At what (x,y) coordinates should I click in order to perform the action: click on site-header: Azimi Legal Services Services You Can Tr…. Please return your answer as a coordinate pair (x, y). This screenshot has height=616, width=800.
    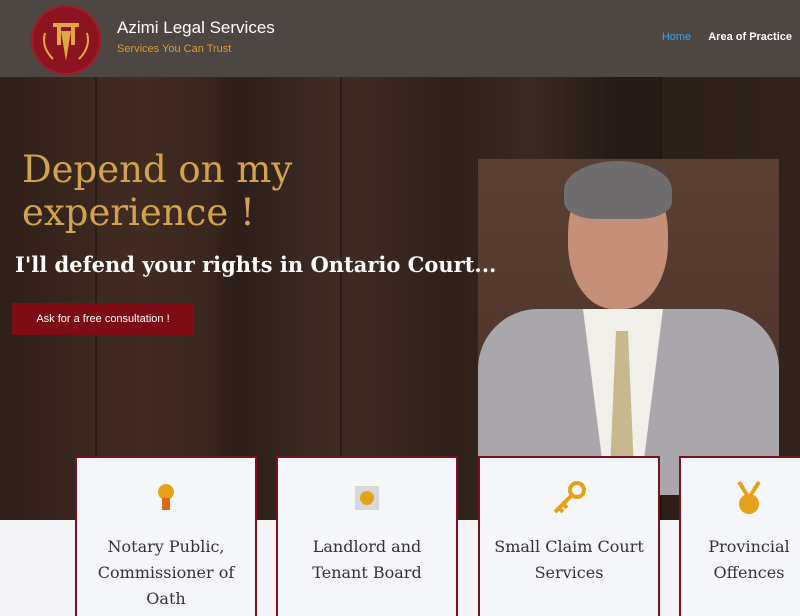
    Looking at the image, I should click on (400, 38).